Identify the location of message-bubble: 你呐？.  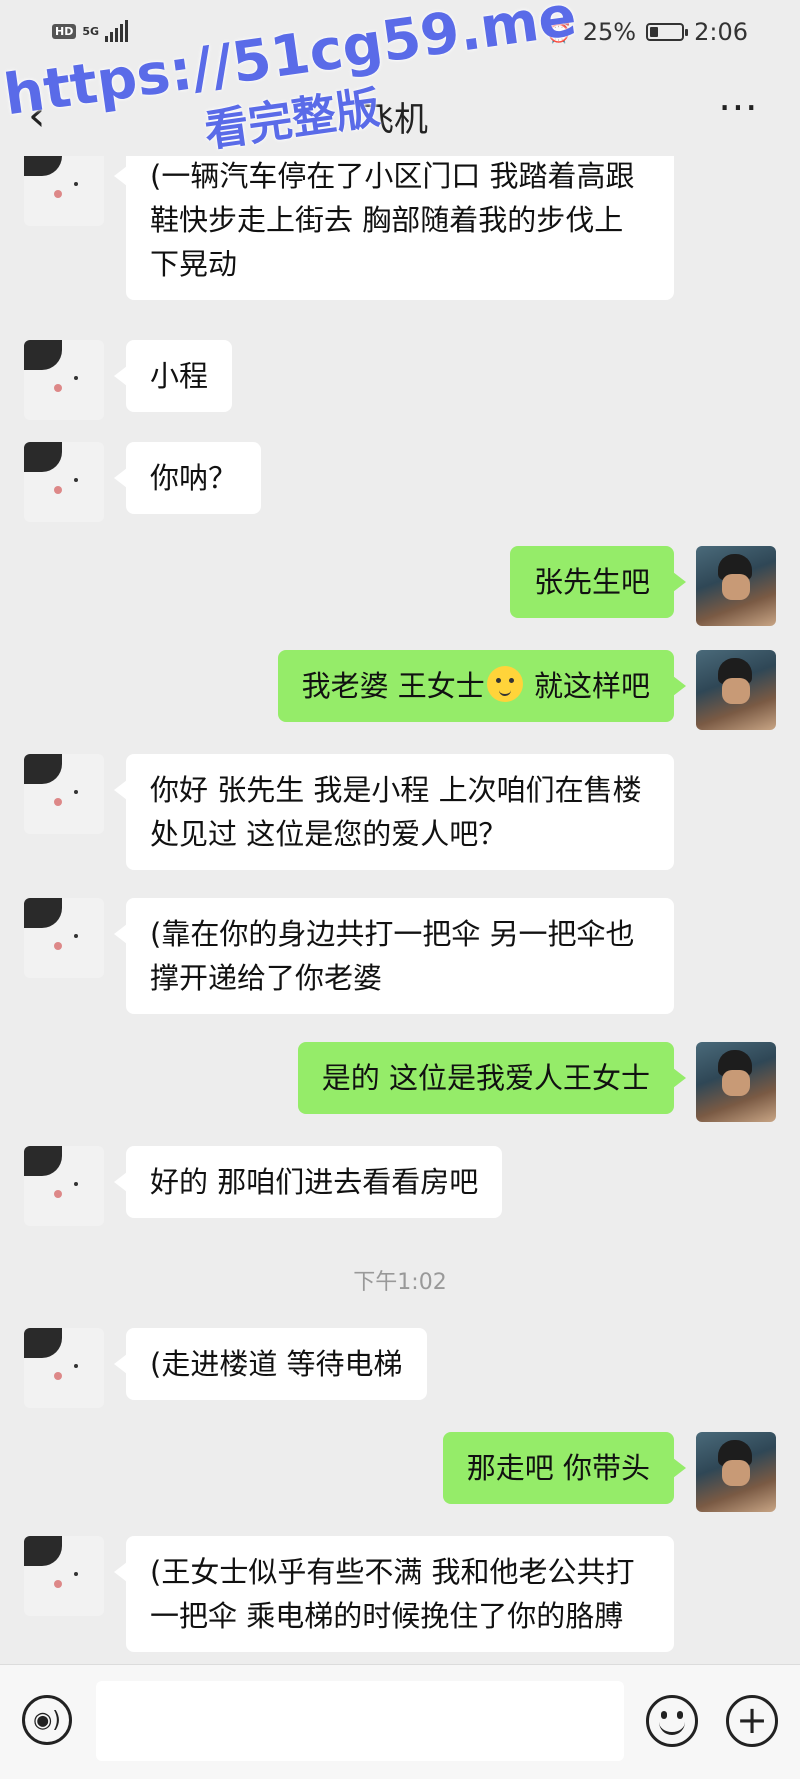
(187, 478).